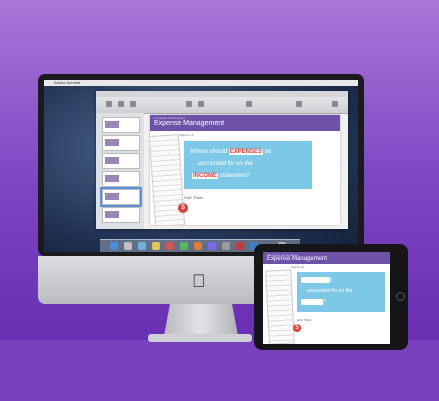 The width and height of the screenshot is (439, 401). What do you see at coordinates (198, 246) in the screenshot?
I see `photos-icon` at bounding box center [198, 246].